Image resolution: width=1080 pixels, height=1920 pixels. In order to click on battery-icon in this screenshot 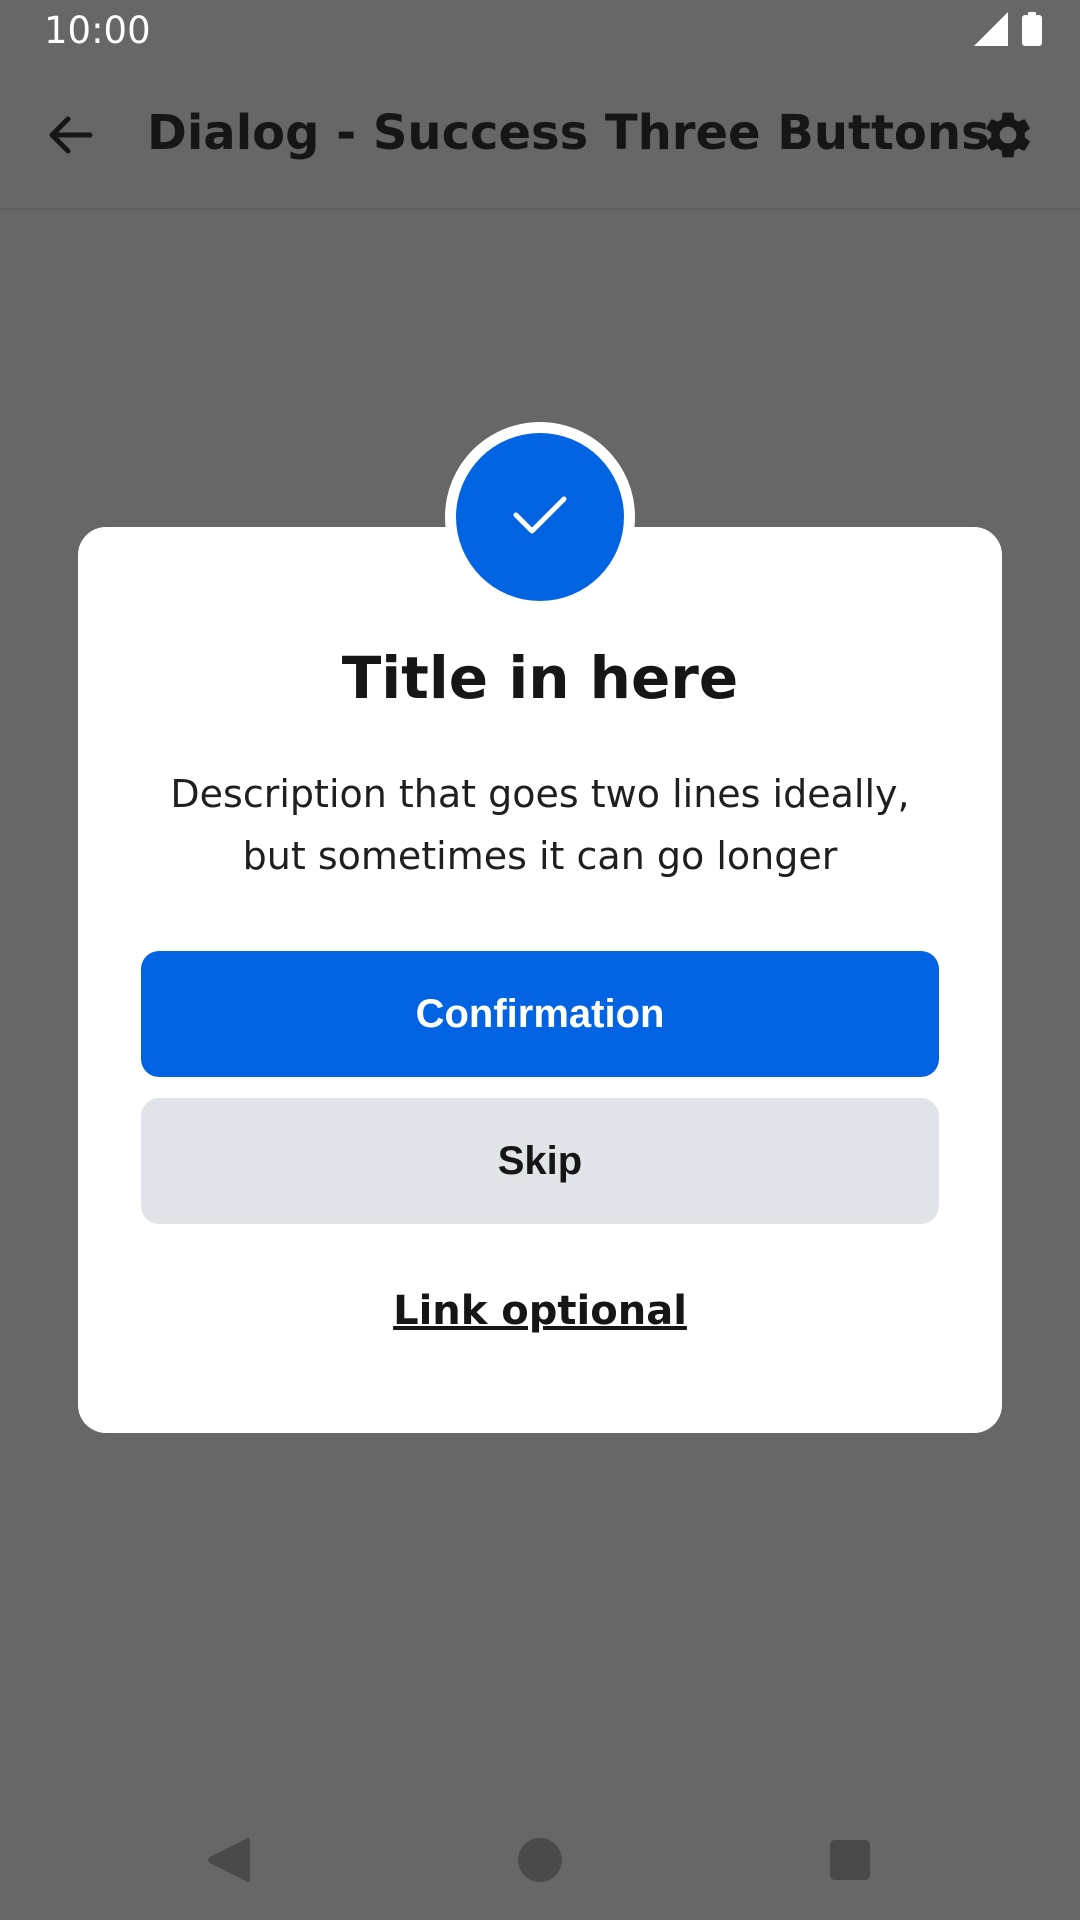, I will do `click(1032, 31)`.